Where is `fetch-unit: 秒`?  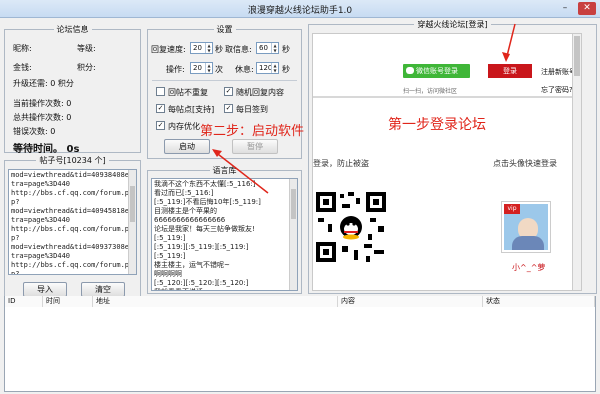 fetch-unit: 秒 is located at coordinates (286, 49).